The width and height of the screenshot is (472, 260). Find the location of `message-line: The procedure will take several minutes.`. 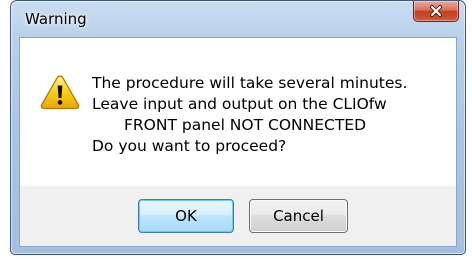

message-line: The procedure will take several minutes. is located at coordinates (250, 83).